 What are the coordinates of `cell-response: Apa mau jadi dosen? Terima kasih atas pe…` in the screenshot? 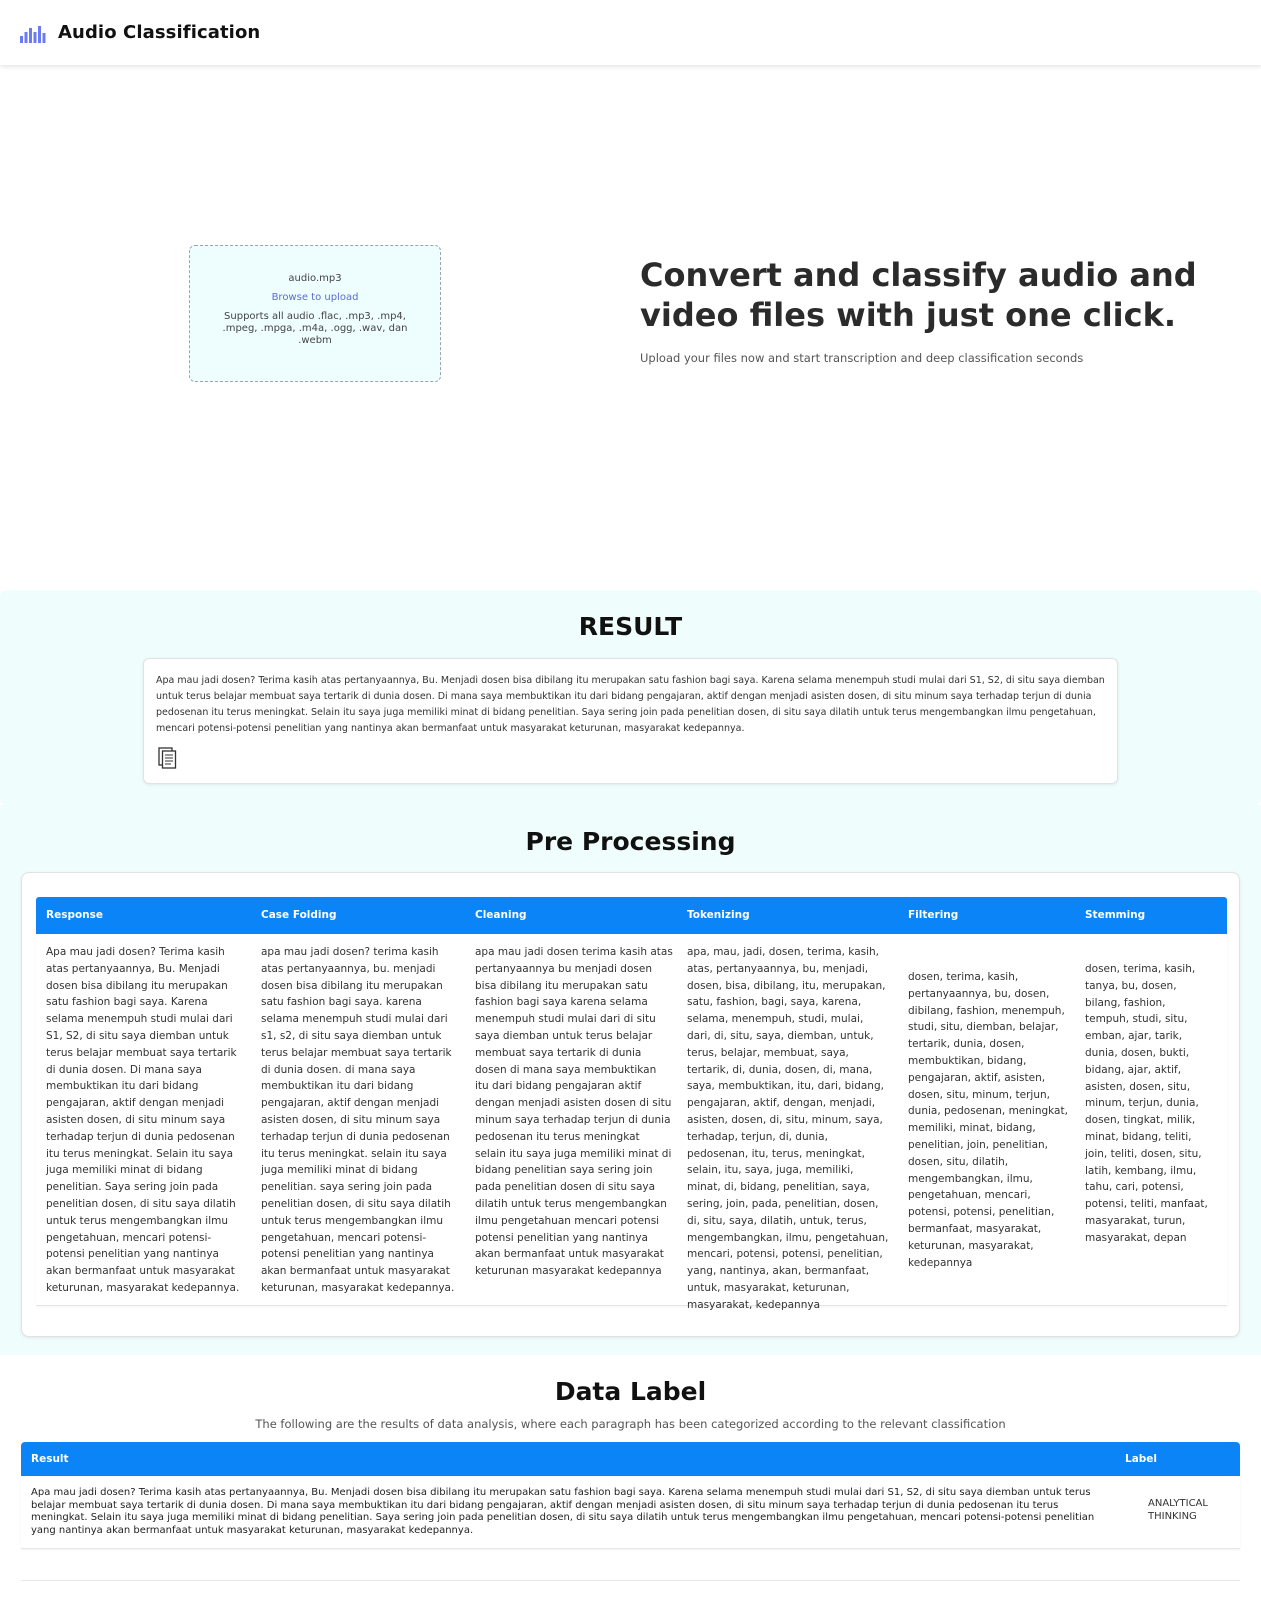 It's located at (143, 1120).